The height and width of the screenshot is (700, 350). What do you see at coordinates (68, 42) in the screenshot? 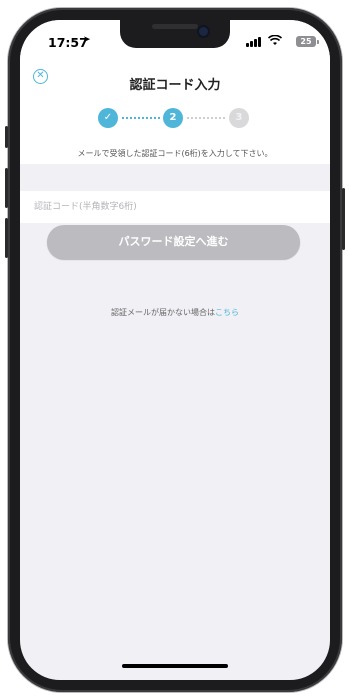
I see `status-time: 17:57` at bounding box center [68, 42].